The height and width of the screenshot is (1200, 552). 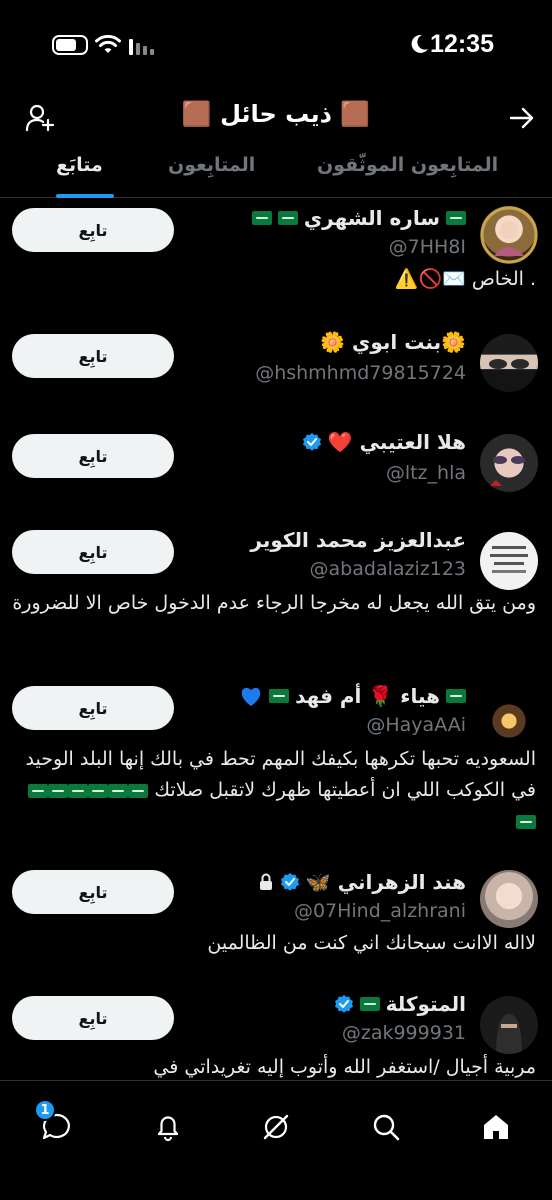 I want to click on user-name: هند الزهراني 🦋, so click(x=362, y=882).